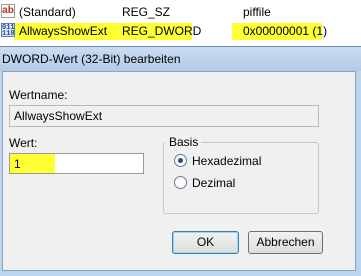 This screenshot has height=276, width=361. What do you see at coordinates (241, 178) in the screenshot?
I see `basis-groupbox` at bounding box center [241, 178].